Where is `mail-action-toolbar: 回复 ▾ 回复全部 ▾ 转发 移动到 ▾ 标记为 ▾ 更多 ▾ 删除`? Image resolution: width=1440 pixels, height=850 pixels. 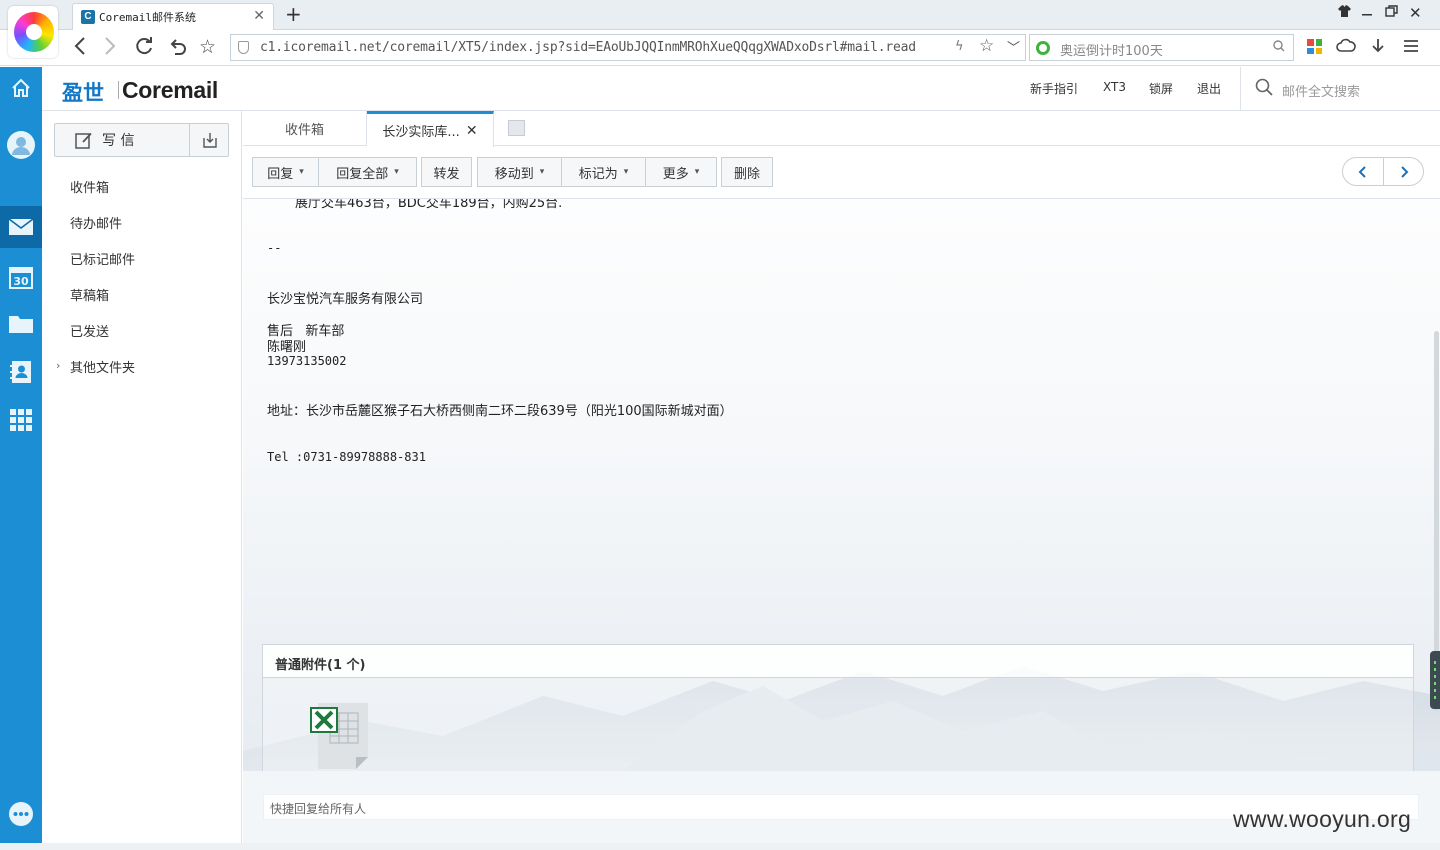
mail-action-toolbar: 回复 ▾ 回复全部 ▾ 转发 移动到 ▾ 标记为 ▾ 更多 ▾ 删除 is located at coordinates (841, 173).